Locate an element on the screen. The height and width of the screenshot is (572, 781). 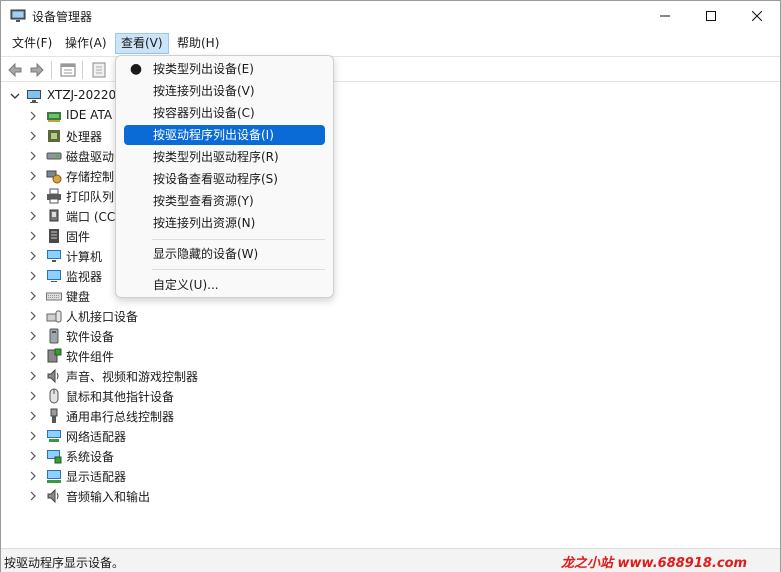
tree-category-row: 软件组件 is located at coordinates (390, 356).